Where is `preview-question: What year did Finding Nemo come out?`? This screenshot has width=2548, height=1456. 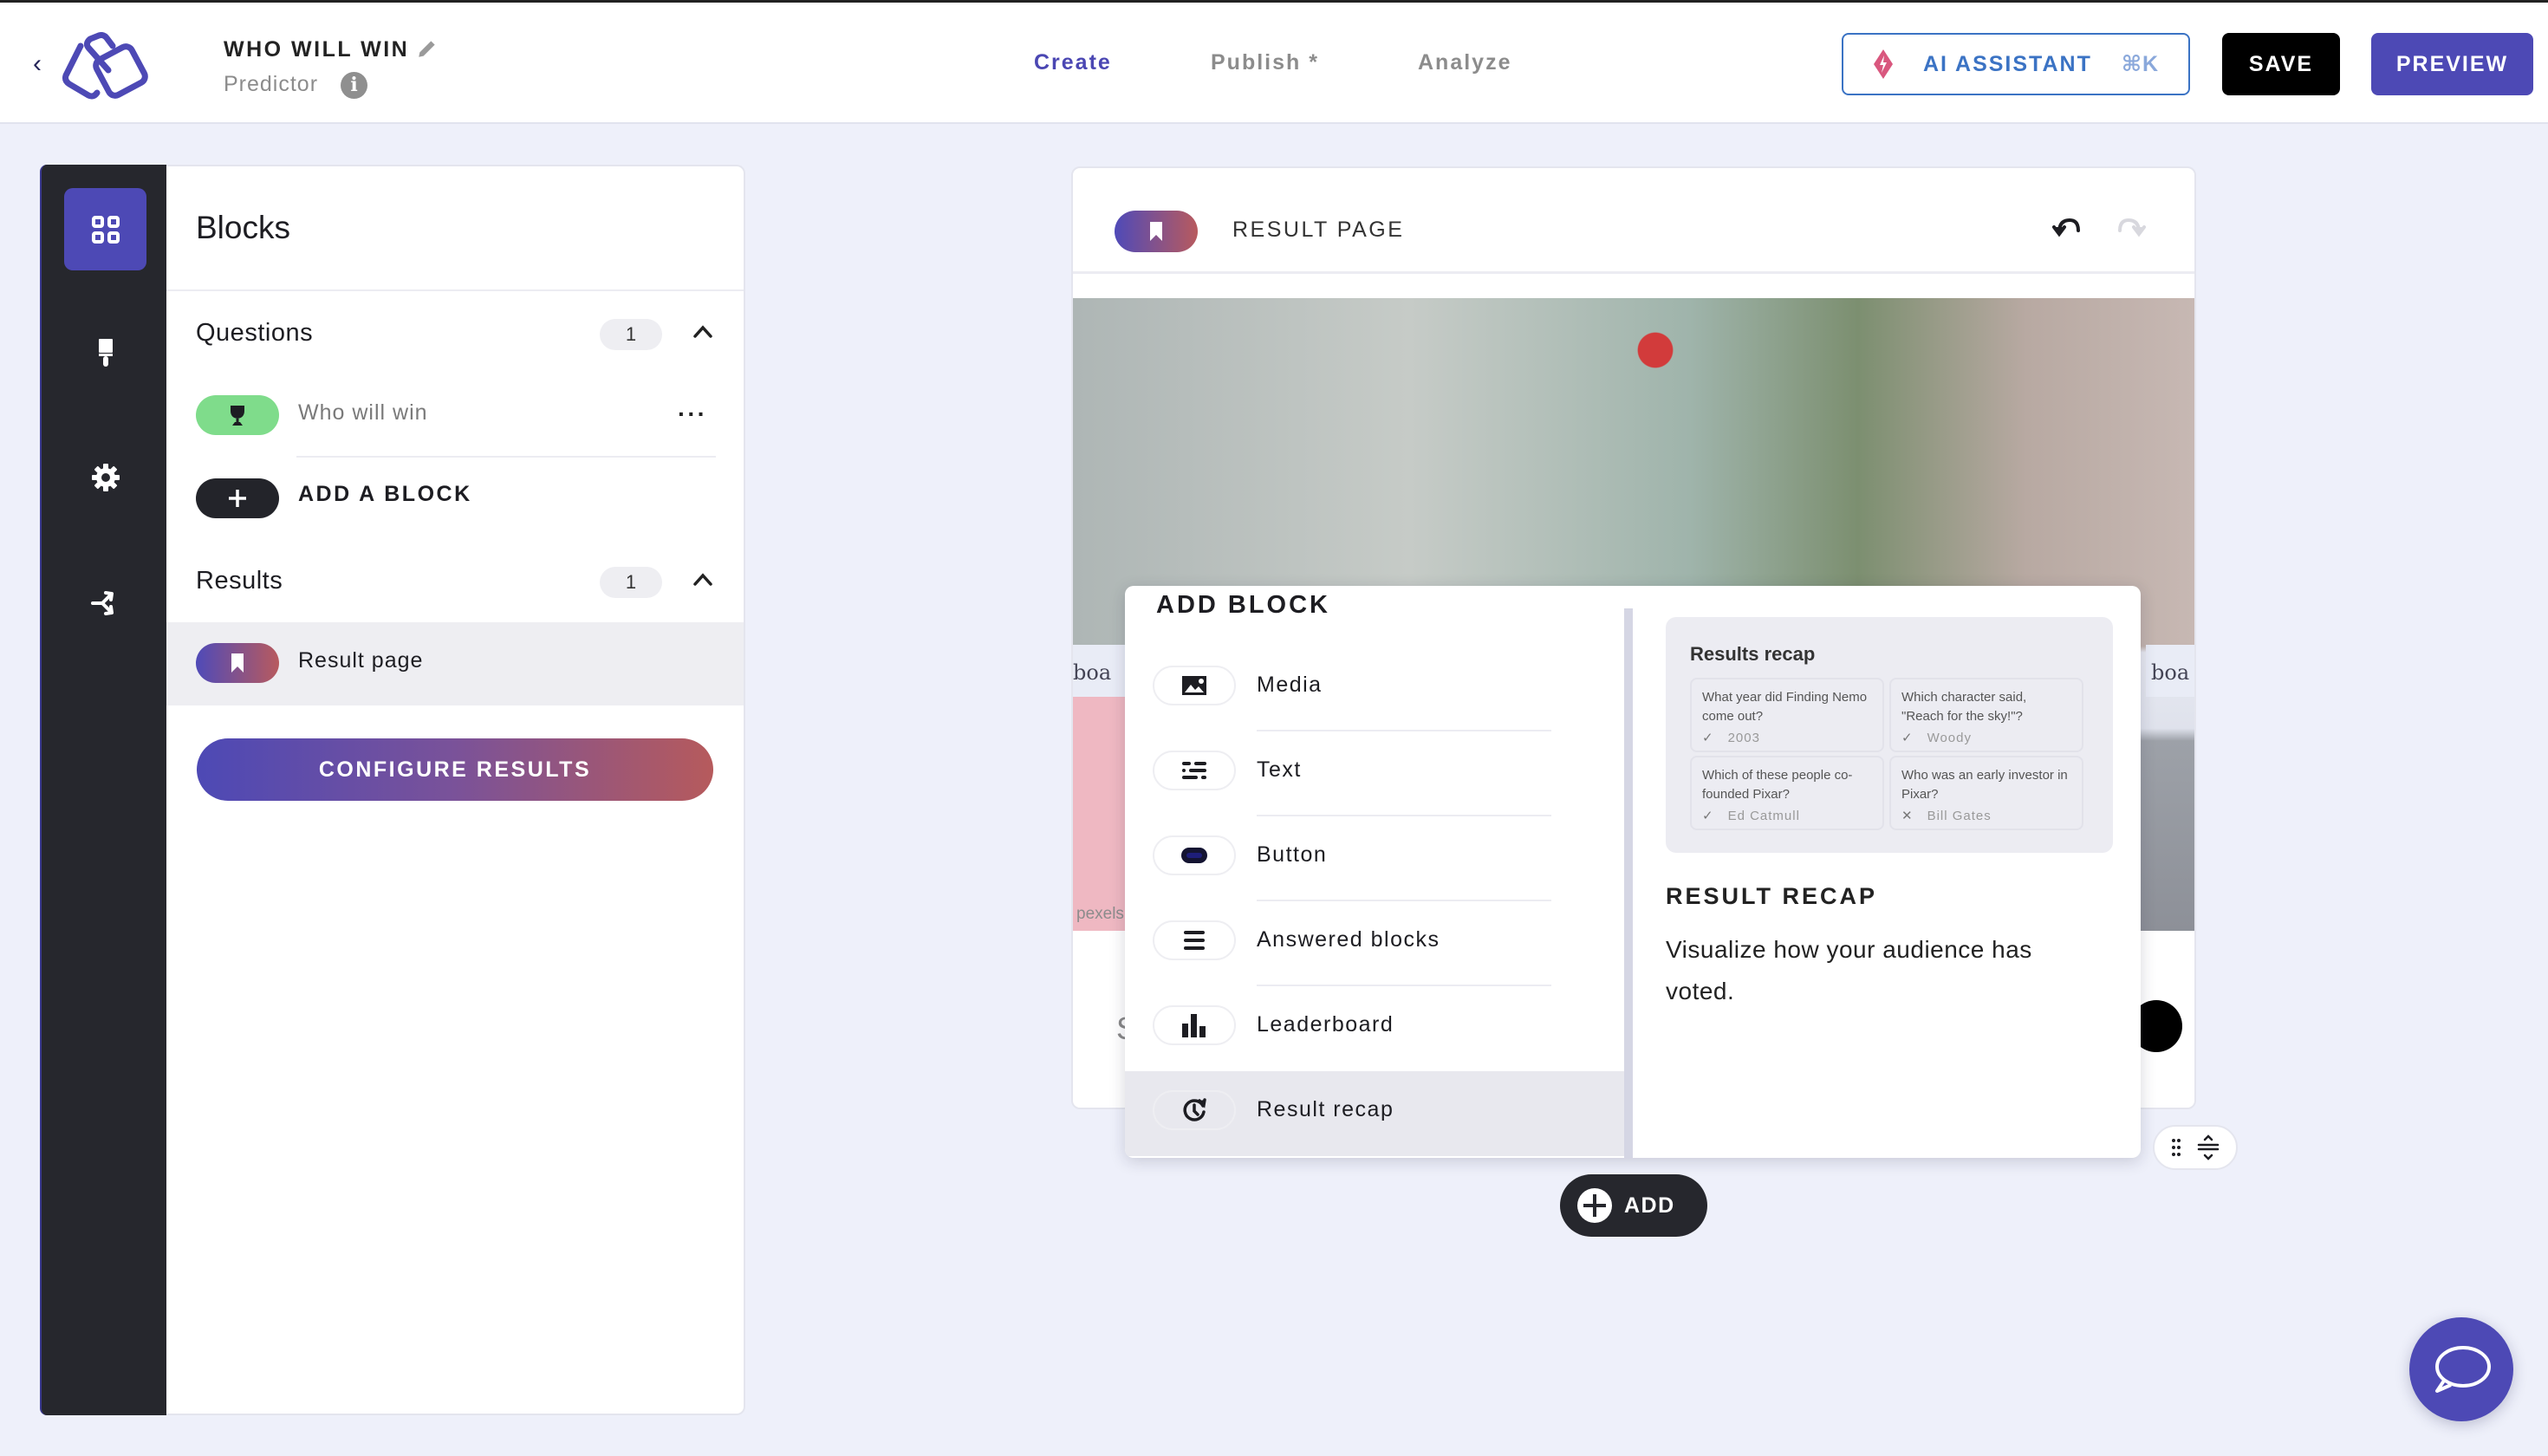 preview-question: What year did Finding Nemo come out? is located at coordinates (1785, 707).